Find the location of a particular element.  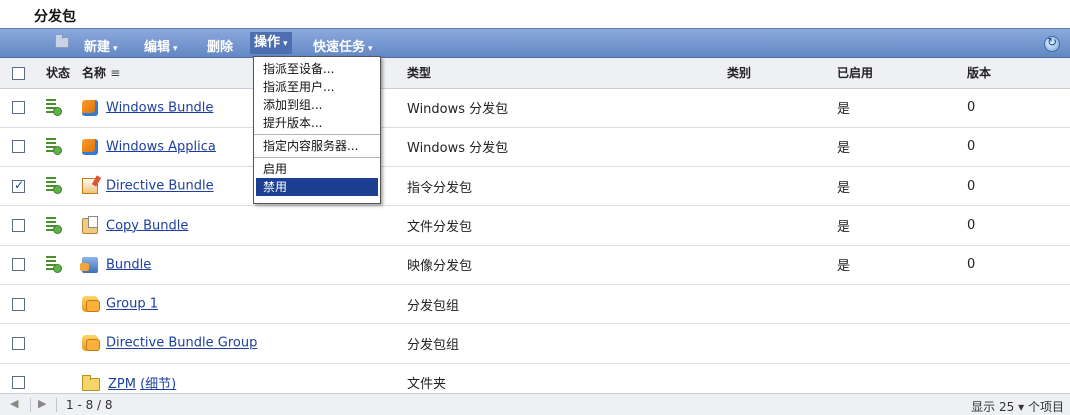

copy-bundle-icon is located at coordinates (90, 224).